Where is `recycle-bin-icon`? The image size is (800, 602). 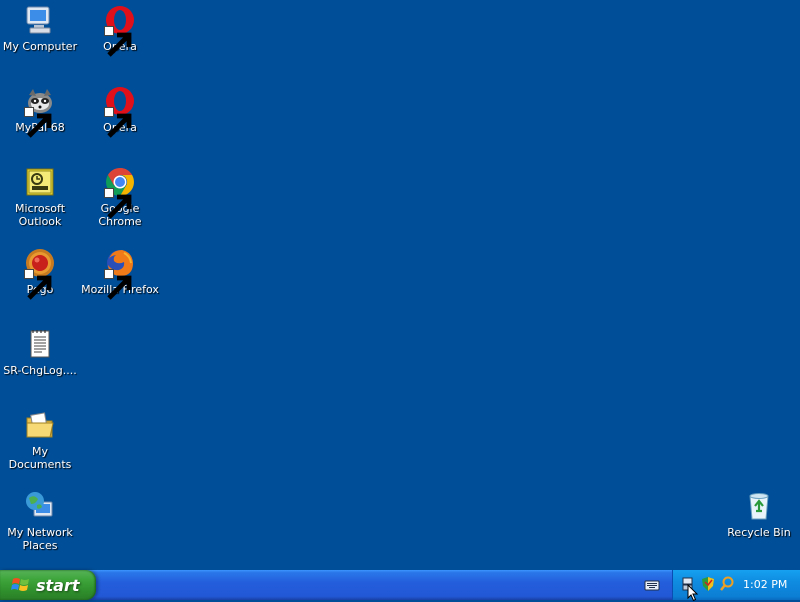
recycle-bin-icon is located at coordinates (759, 506).